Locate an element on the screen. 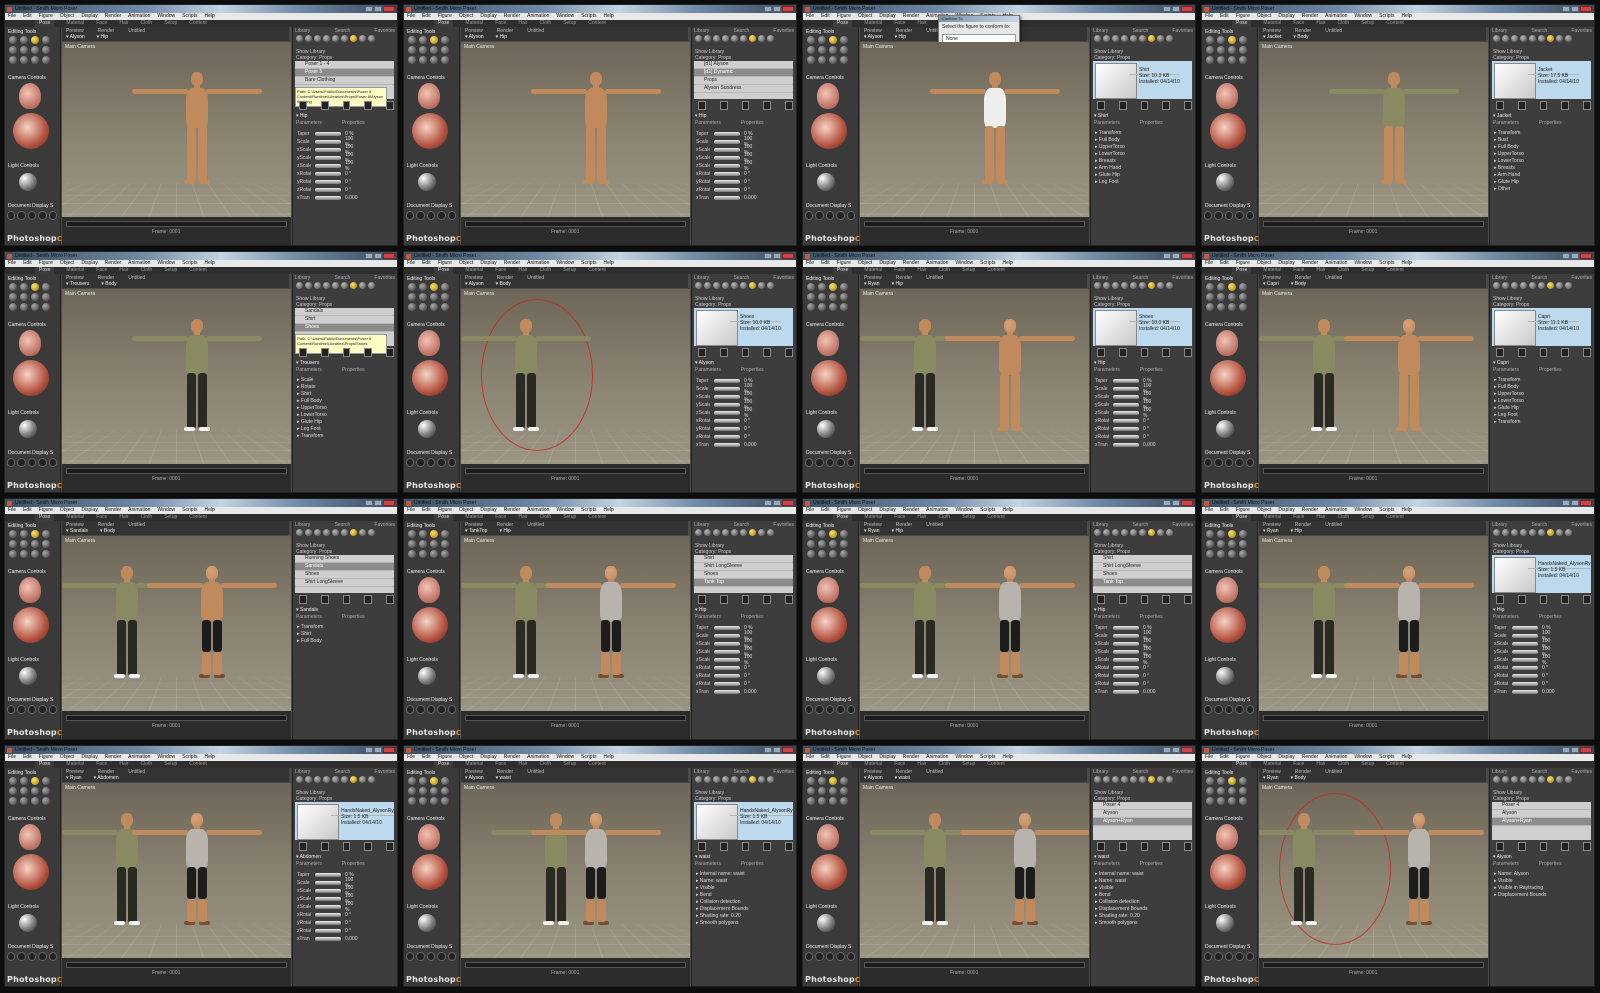 The height and width of the screenshot is (993, 1600). library-item: Shirt is located at coordinates (1142, 559).